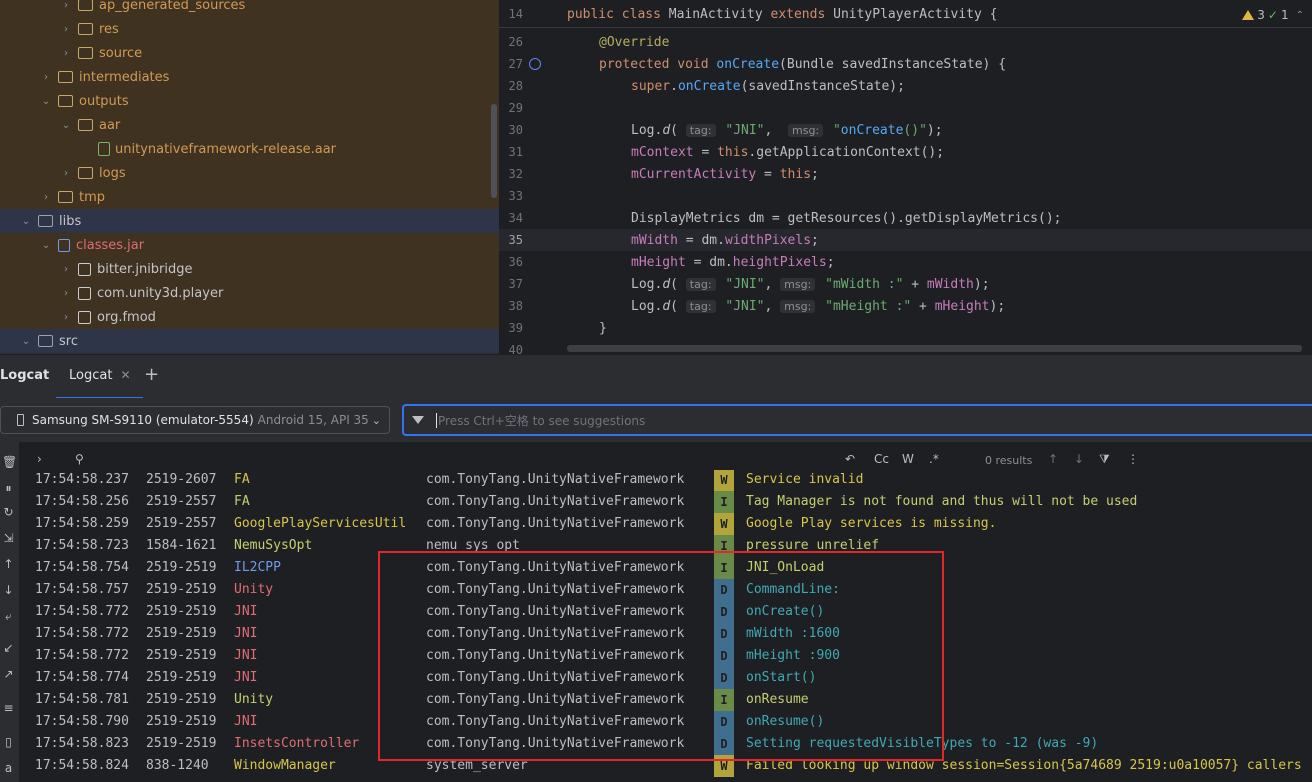 This screenshot has height=782, width=1312. I want to click on filter-icon, so click(418, 420).